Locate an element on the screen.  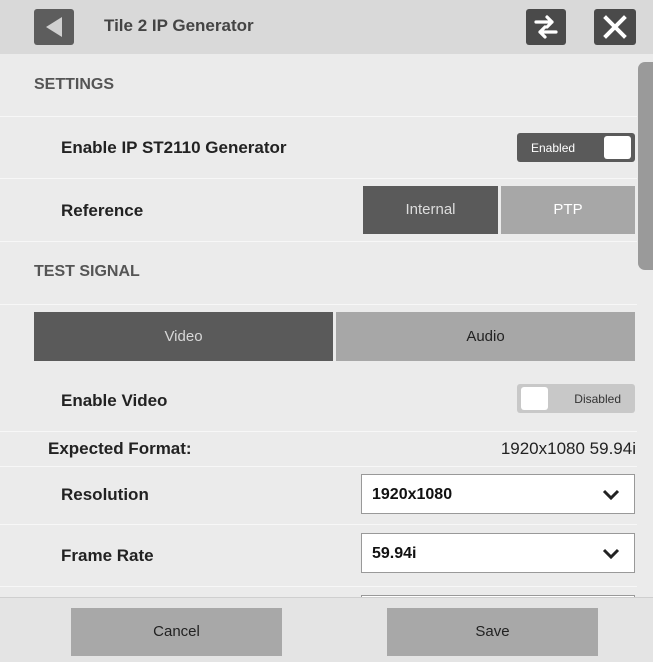
settings-header-label: SETTINGS is located at coordinates (74, 84).